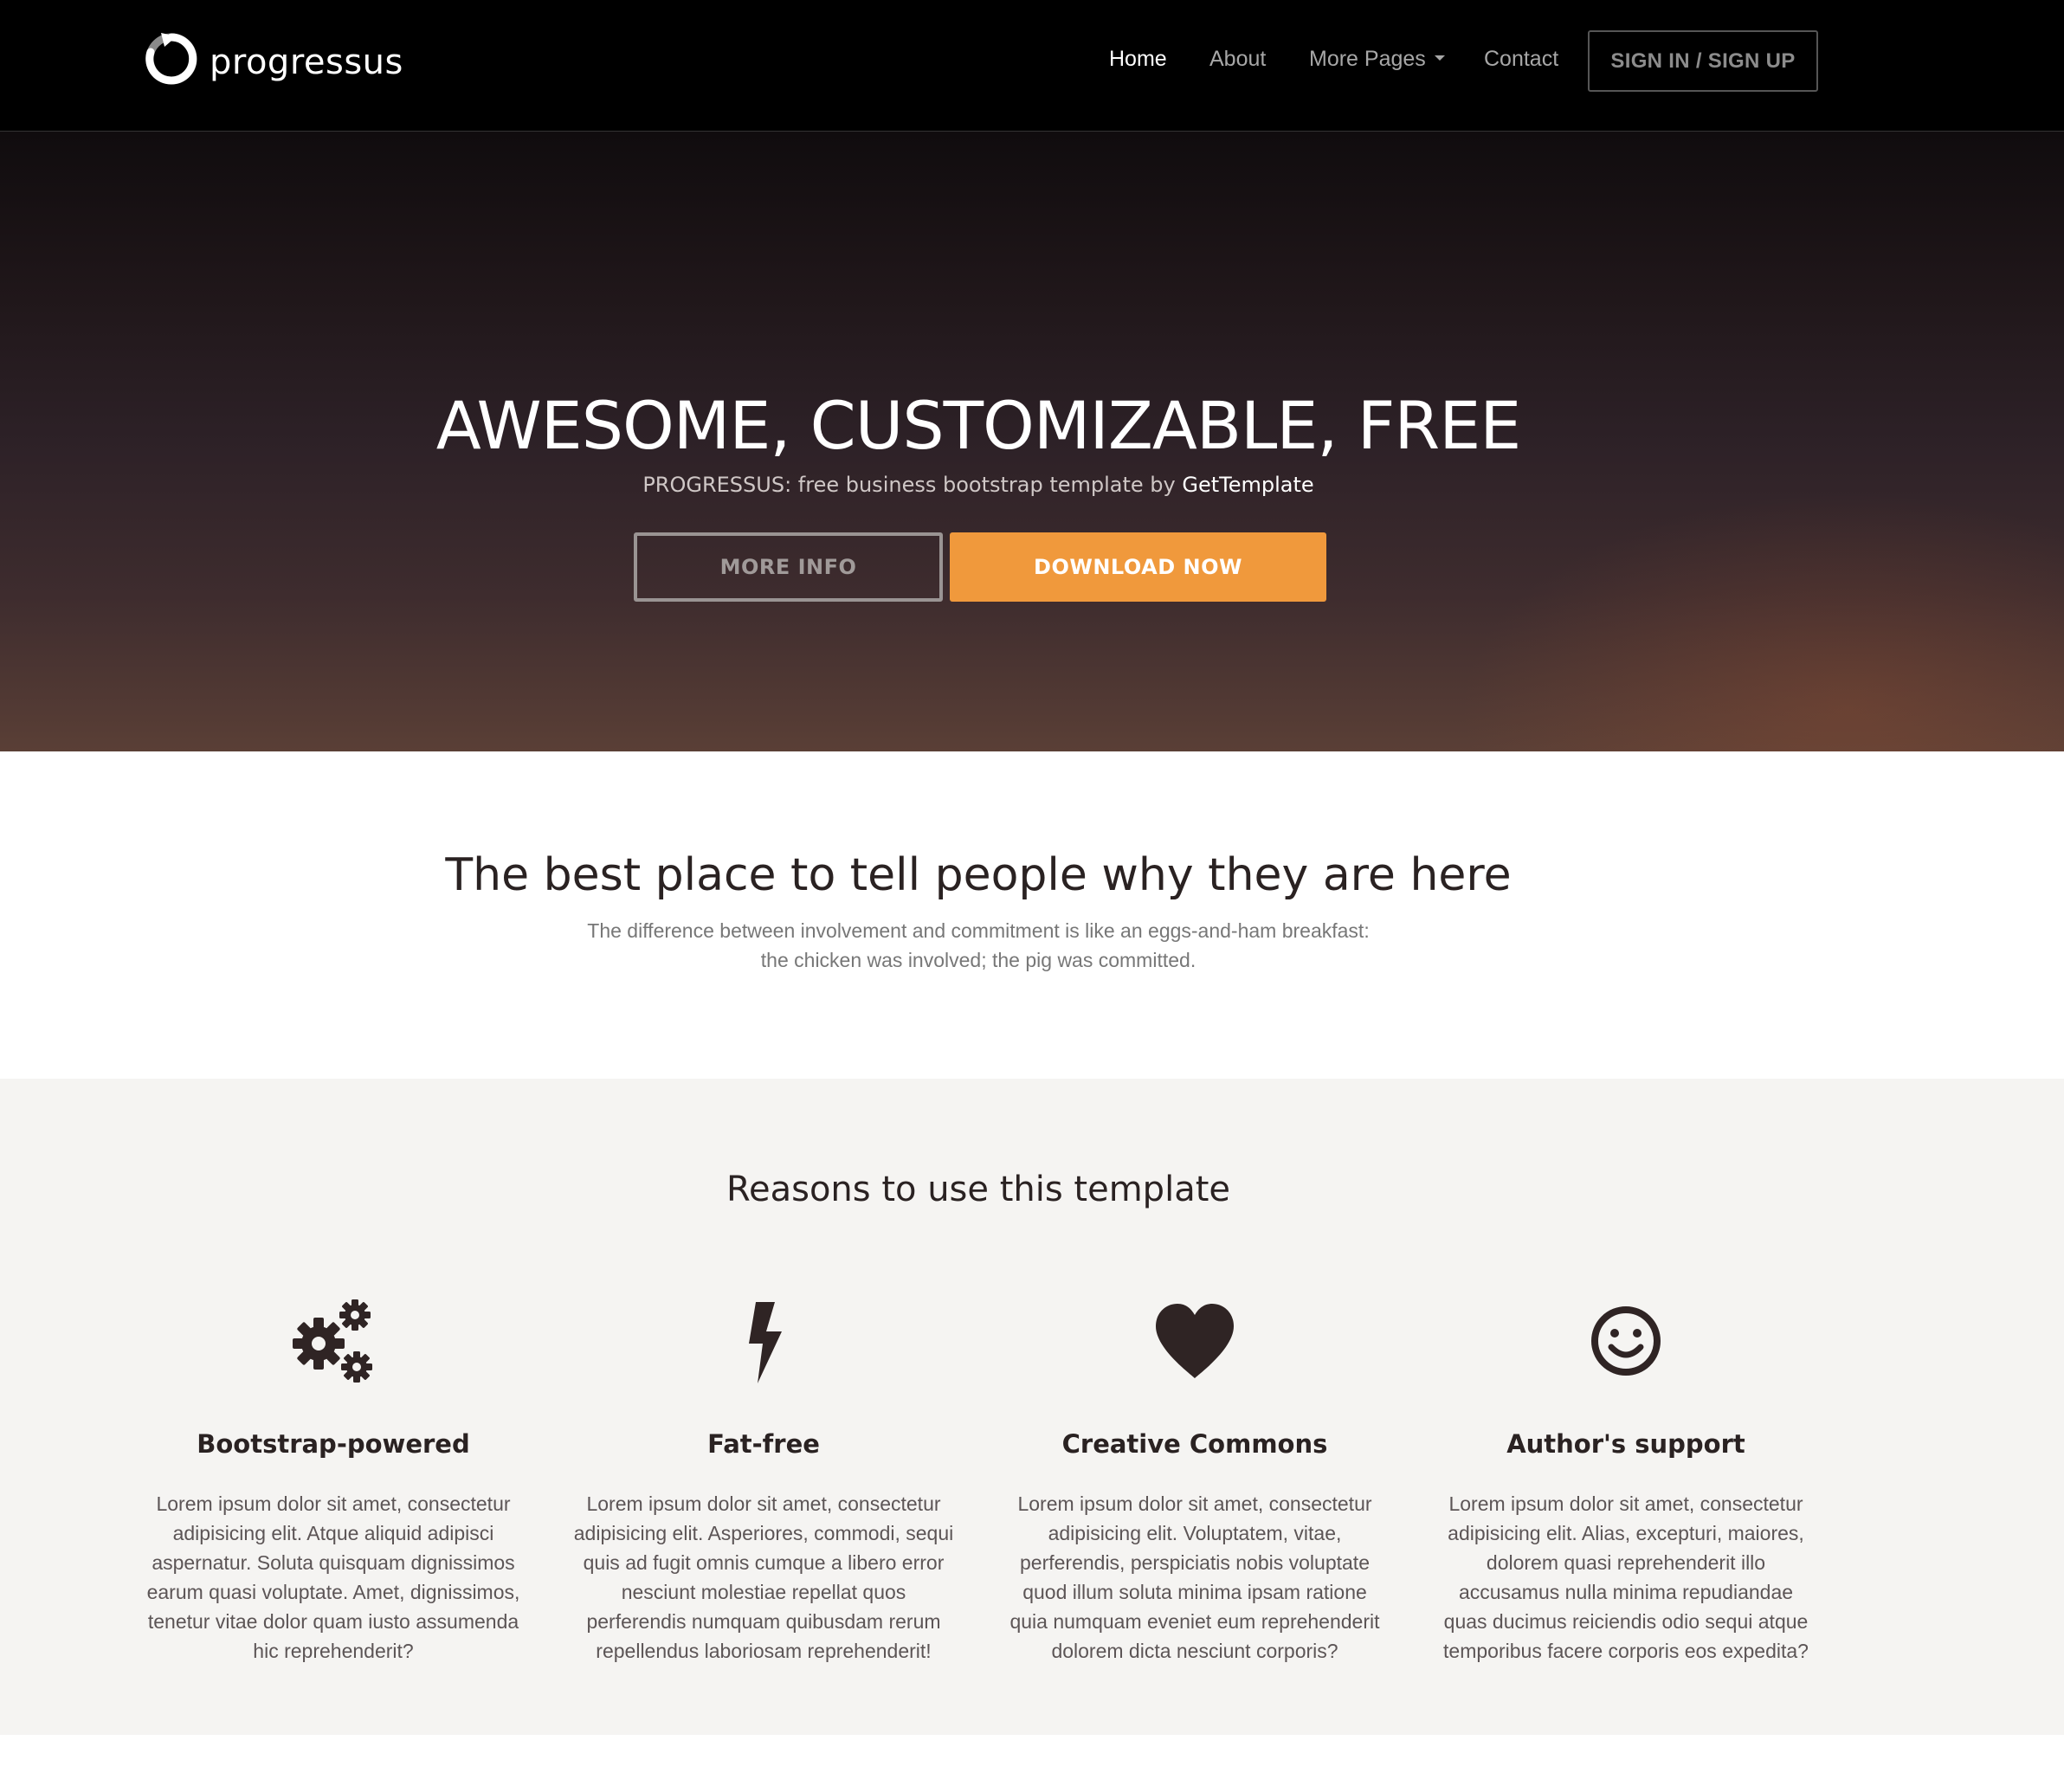  What do you see at coordinates (1626, 1341) in the screenshot?
I see `smiley-icon` at bounding box center [1626, 1341].